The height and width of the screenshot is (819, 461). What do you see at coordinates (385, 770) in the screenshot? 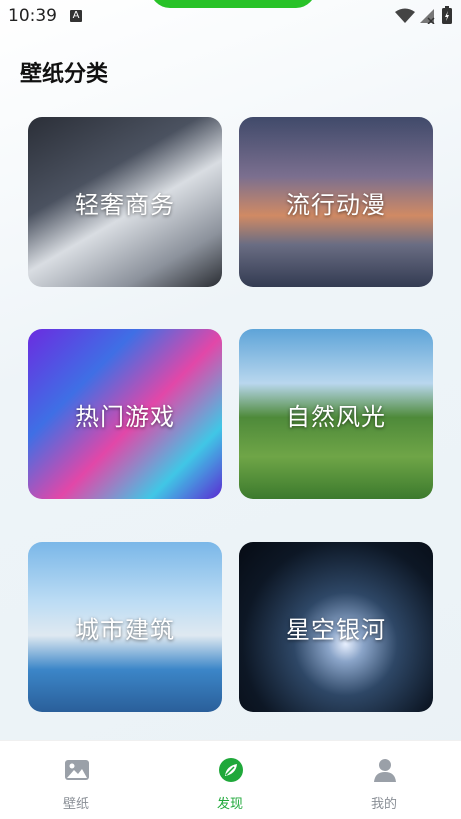
I see `person-icon` at bounding box center [385, 770].